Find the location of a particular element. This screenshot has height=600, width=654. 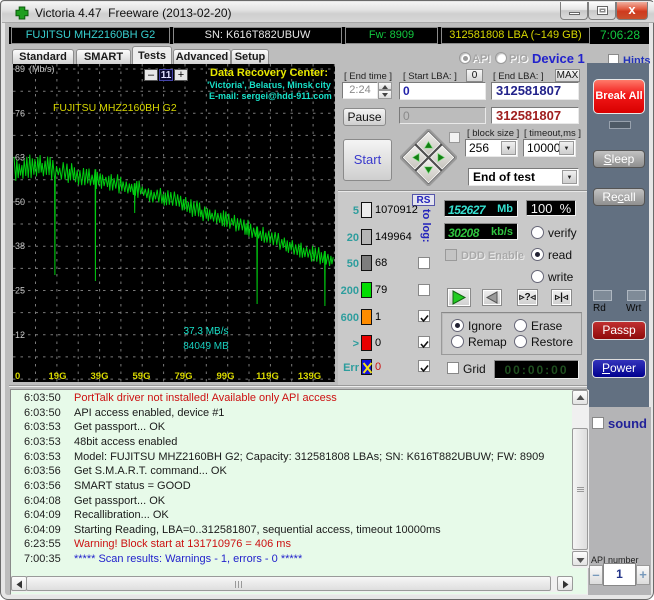

svg-text: 50 is located at coordinates (20, 202).